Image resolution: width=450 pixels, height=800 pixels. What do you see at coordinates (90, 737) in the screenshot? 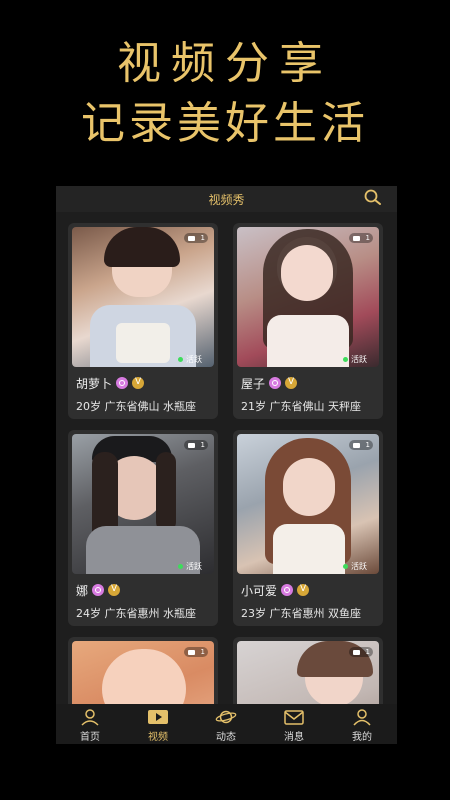
I see `tab-label: 首页` at bounding box center [90, 737].